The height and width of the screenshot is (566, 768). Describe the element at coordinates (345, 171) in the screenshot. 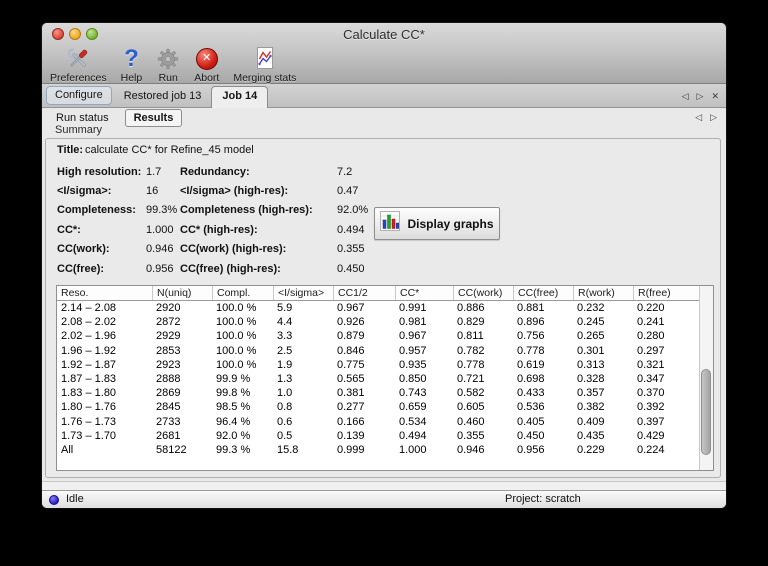

I see `summary-value: 7.2` at that location.